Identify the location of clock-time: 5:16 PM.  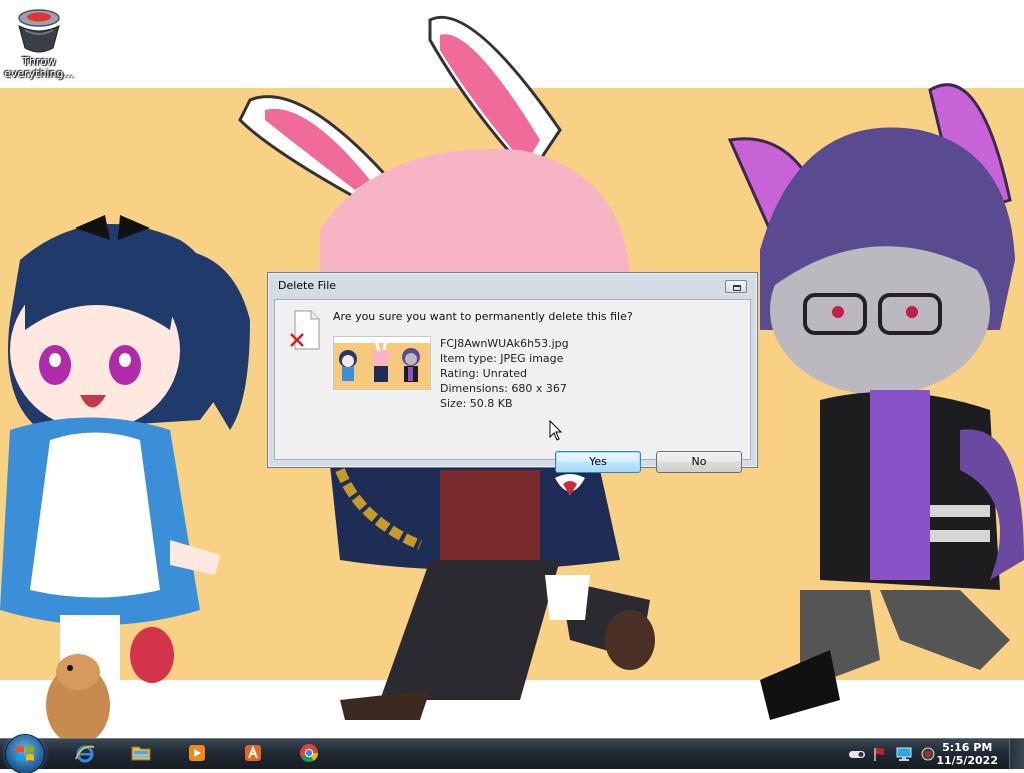
(967, 747).